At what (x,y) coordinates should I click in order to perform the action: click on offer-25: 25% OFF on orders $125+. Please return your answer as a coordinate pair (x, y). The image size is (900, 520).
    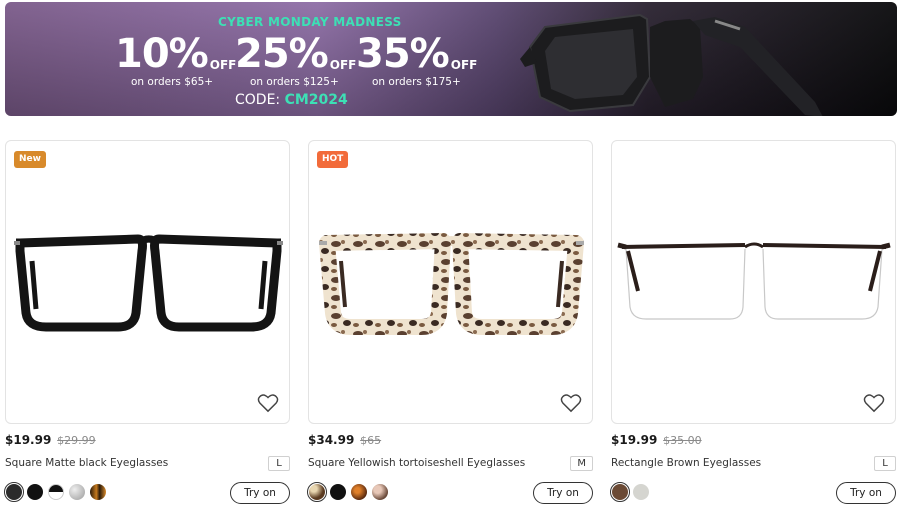
    Looking at the image, I should click on (296, 59).